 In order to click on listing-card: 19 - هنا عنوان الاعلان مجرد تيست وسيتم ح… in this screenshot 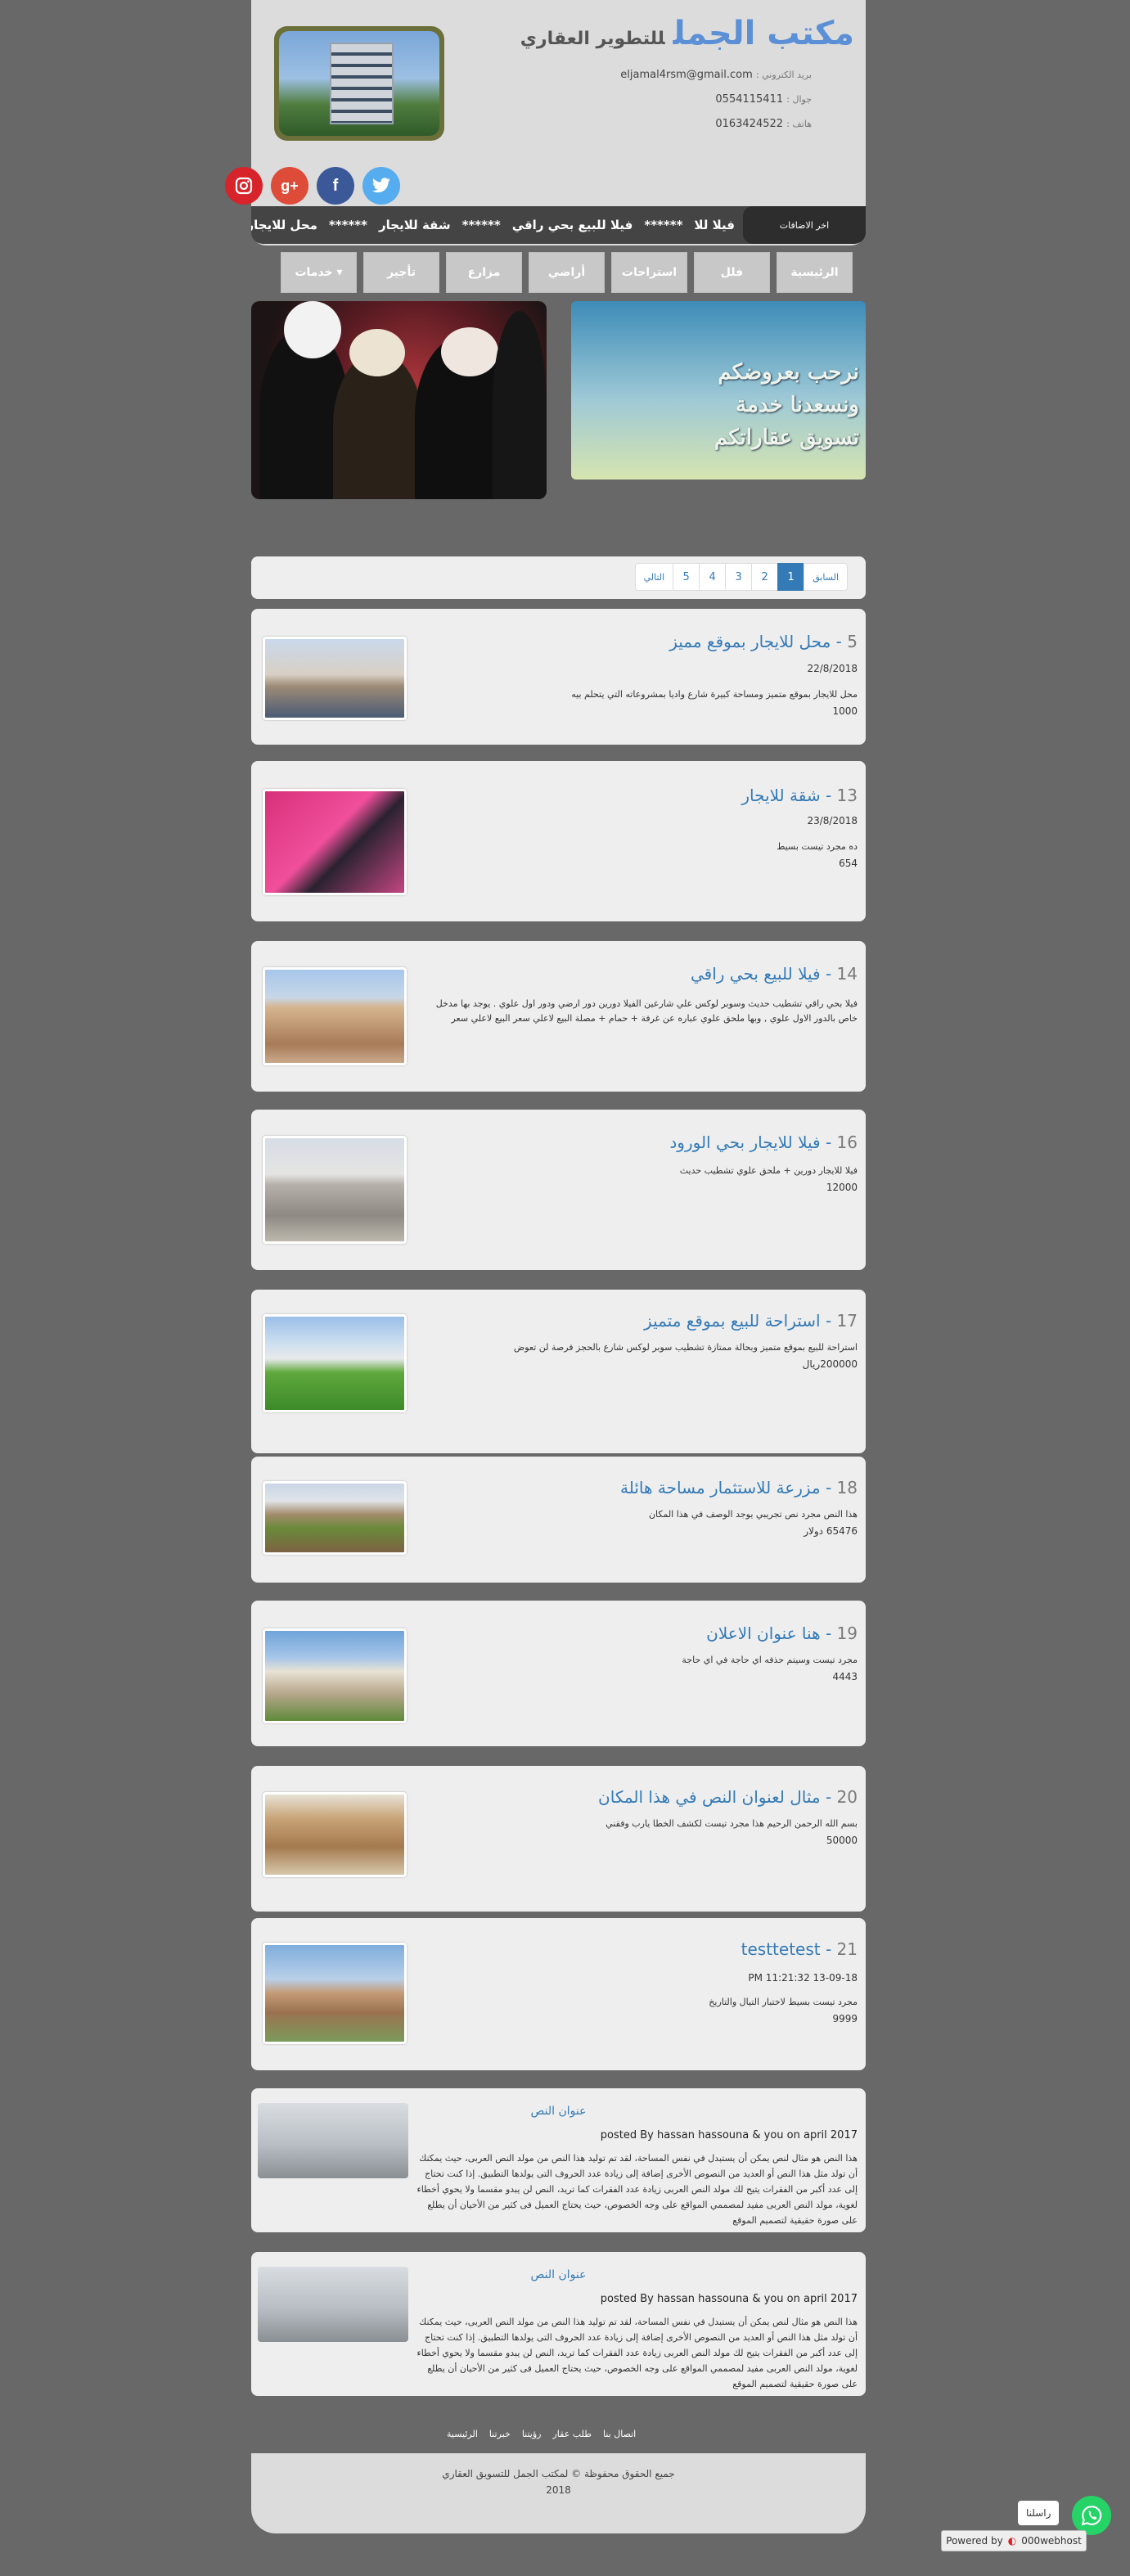, I will do `click(559, 1673)`.